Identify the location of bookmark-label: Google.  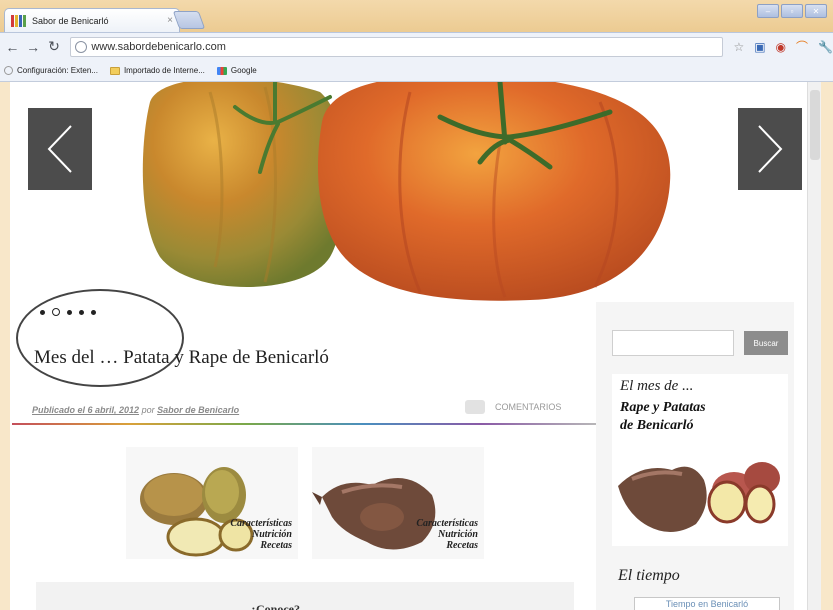
(243, 70).